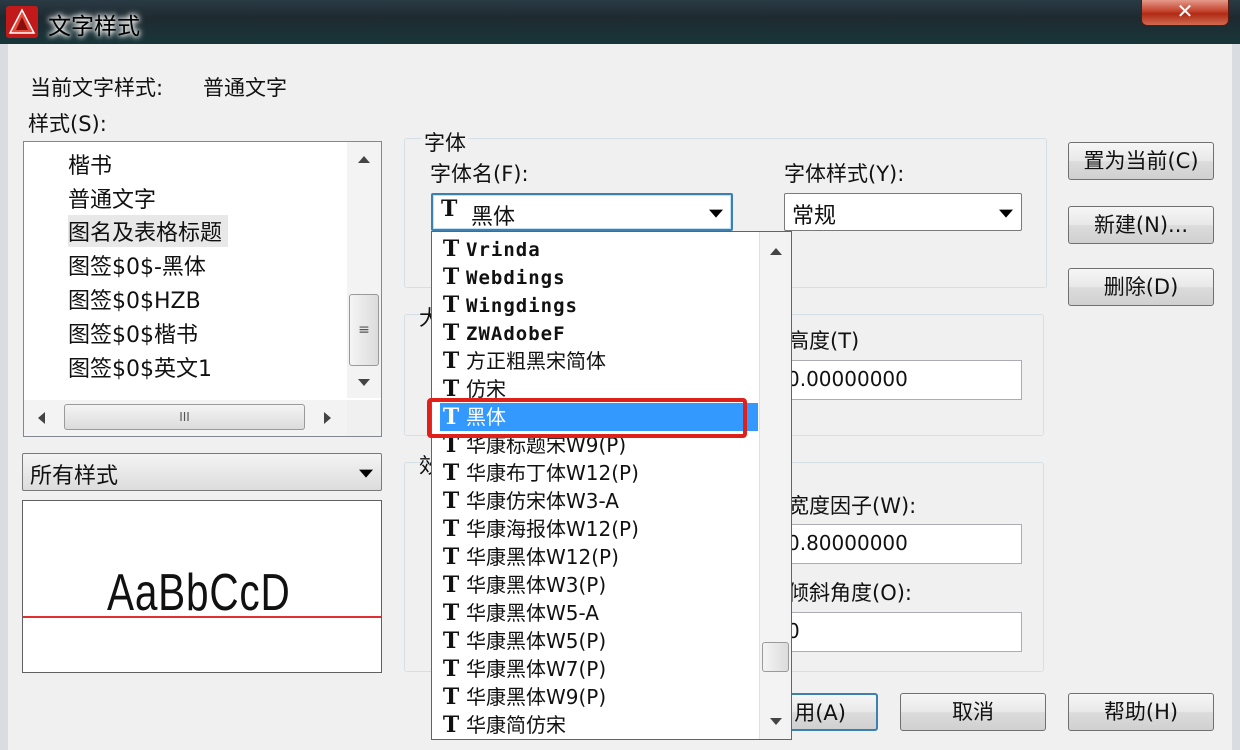 Image resolution: width=1240 pixels, height=750 pixels. I want to click on style-item-selected: 图名及表格标题, so click(148, 231).